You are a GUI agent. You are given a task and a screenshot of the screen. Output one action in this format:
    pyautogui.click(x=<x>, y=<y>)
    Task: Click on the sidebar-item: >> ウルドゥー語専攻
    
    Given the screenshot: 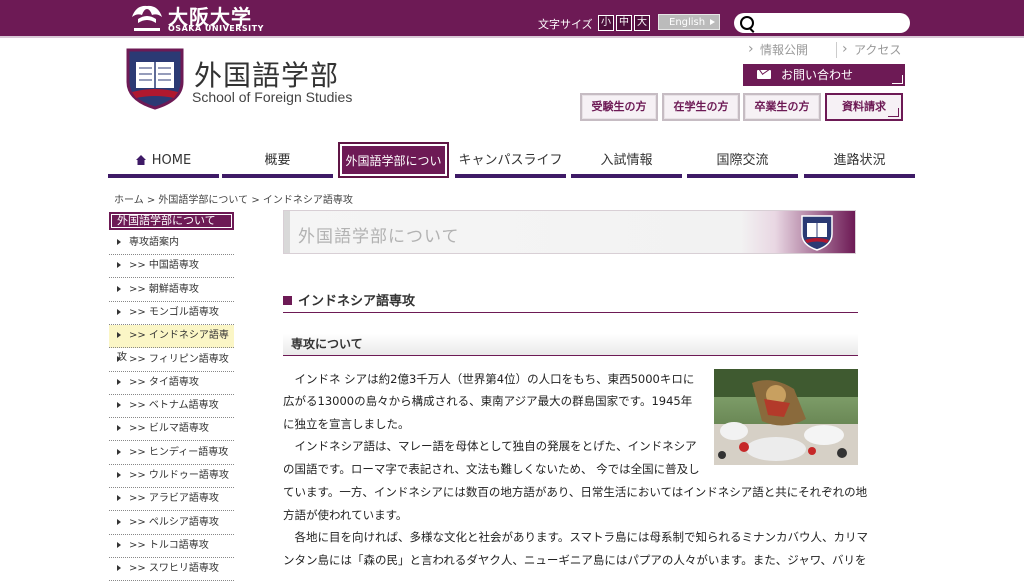 What is the action you would take?
    pyautogui.click(x=171, y=476)
    